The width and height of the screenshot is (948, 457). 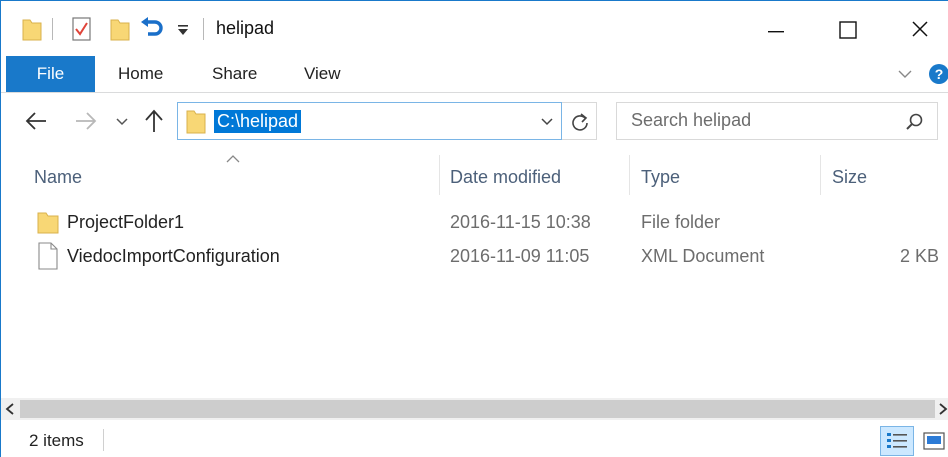 What do you see at coordinates (233, 159) in the screenshot?
I see `sort-ascending-icon` at bounding box center [233, 159].